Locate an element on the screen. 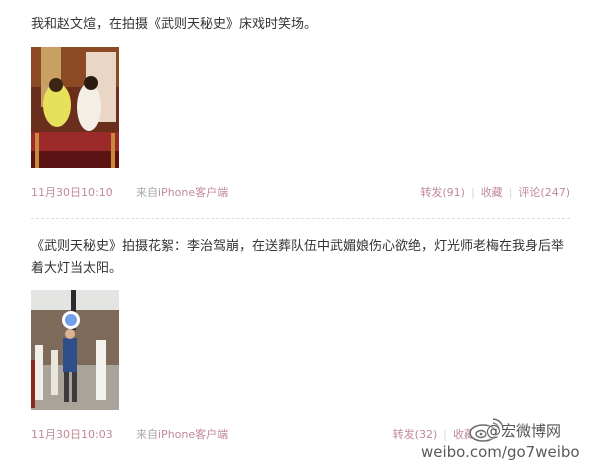 This screenshot has width=598, height=469. photo-bed-scene is located at coordinates (75, 107).